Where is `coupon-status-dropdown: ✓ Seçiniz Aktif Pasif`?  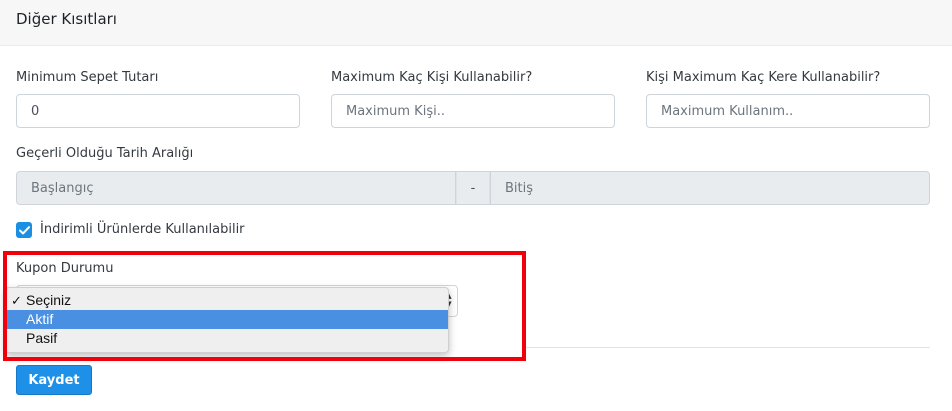
coupon-status-dropdown: ✓ Seçiniz Aktif Pasif is located at coordinates (227, 320).